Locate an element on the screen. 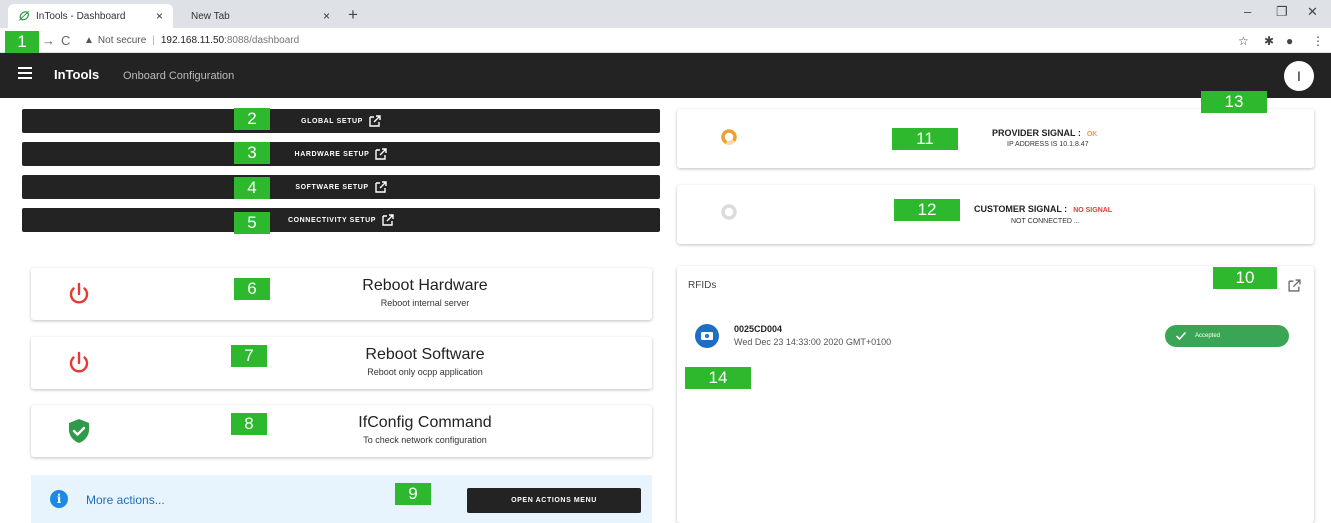 This screenshot has height=523, width=1331. action-title: Reboot Software is located at coordinates (425, 354).